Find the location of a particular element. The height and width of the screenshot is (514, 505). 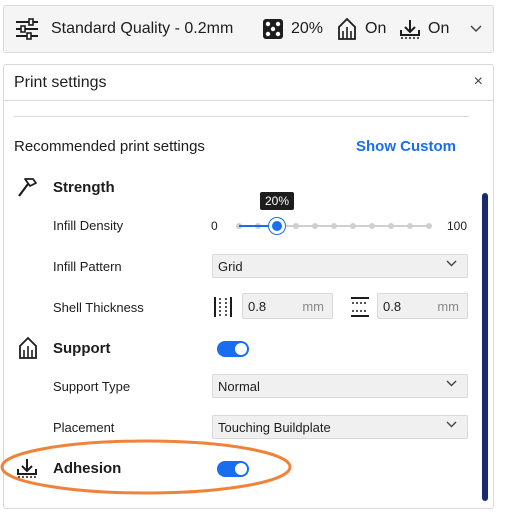

close-icon: × is located at coordinates (478, 82).